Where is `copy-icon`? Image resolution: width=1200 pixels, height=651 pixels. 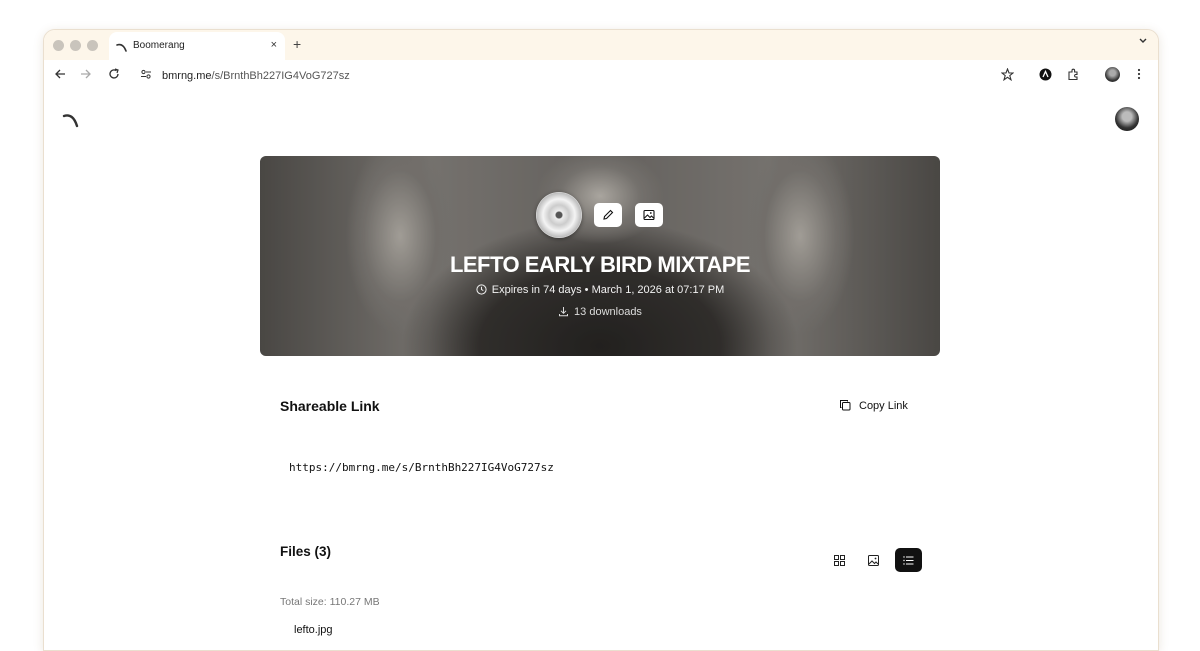 copy-icon is located at coordinates (845, 406).